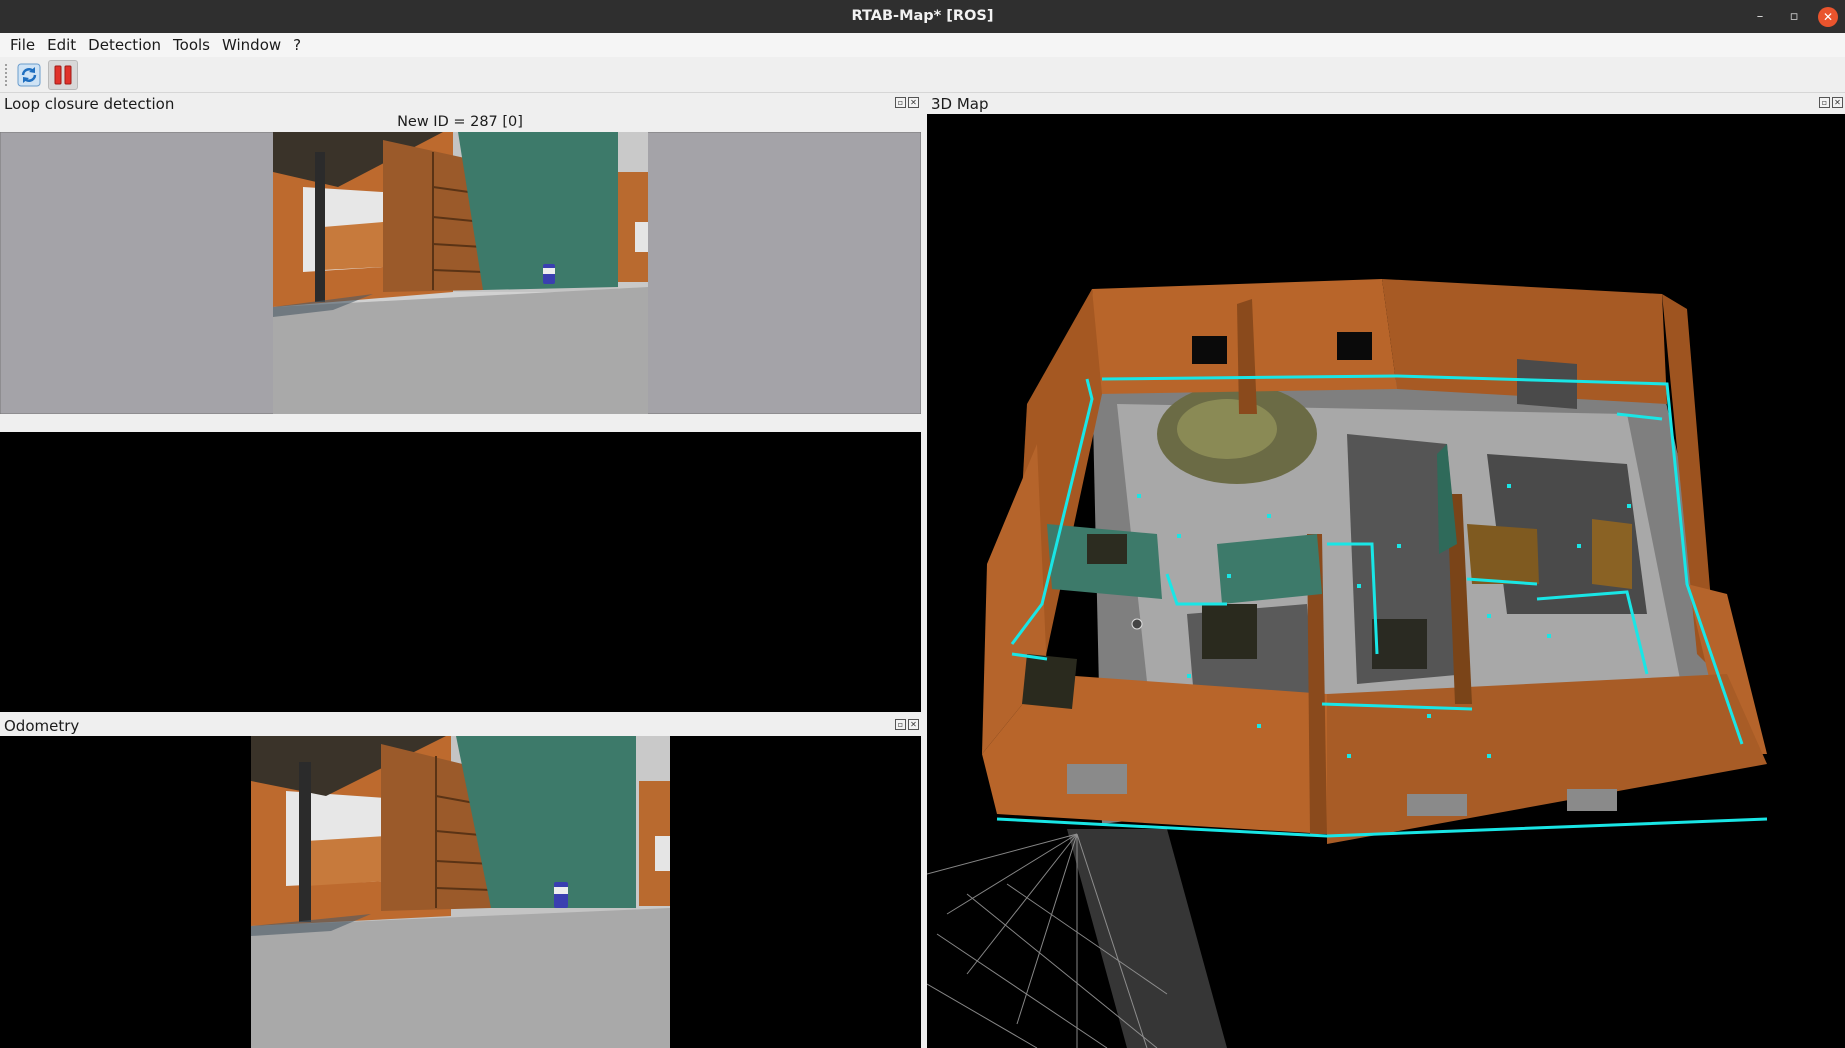 The width and height of the screenshot is (1845, 1048). What do you see at coordinates (6, 74) in the screenshot?
I see `toolbar-grip-handle` at bounding box center [6, 74].